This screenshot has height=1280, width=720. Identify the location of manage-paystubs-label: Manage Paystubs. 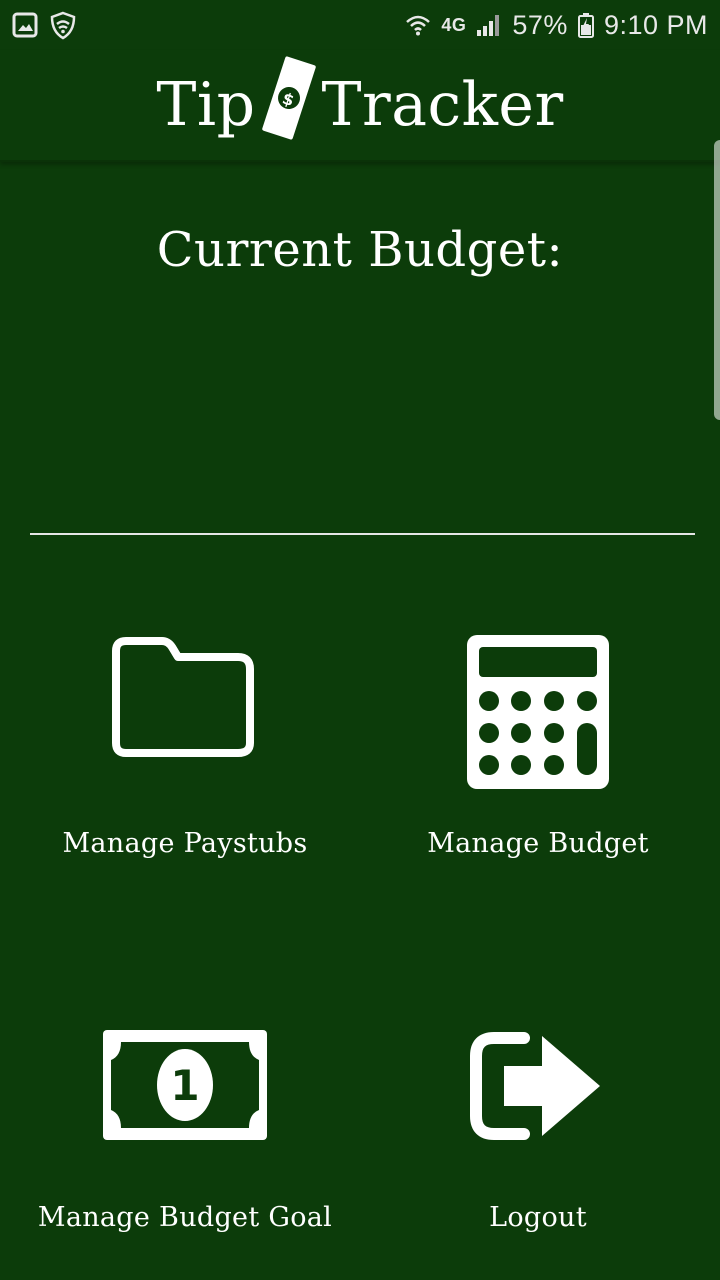
(185, 843).